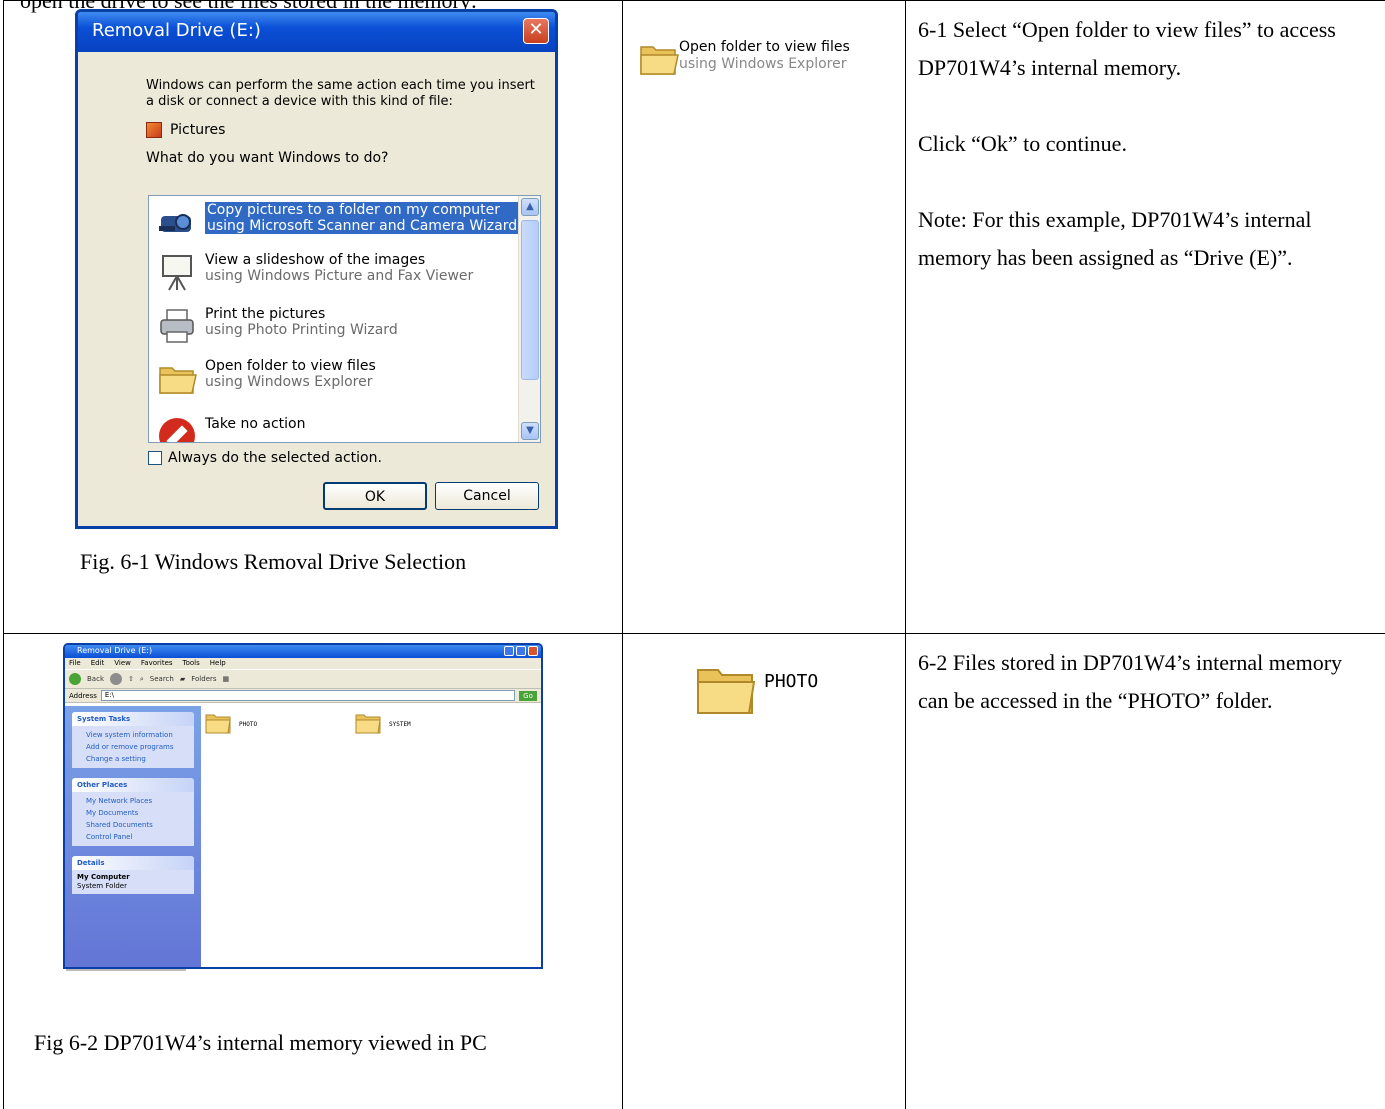  Describe the element at coordinates (177, 326) in the screenshot. I see `printer-icon` at that location.